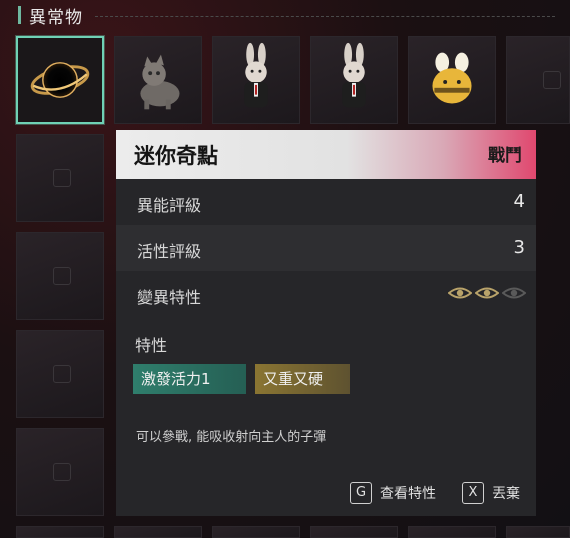 This screenshot has height=538, width=570. Describe the element at coordinates (231, 437) in the screenshot. I see `item-description: 可以參戰, 能吸收射向主人的子彈` at that location.